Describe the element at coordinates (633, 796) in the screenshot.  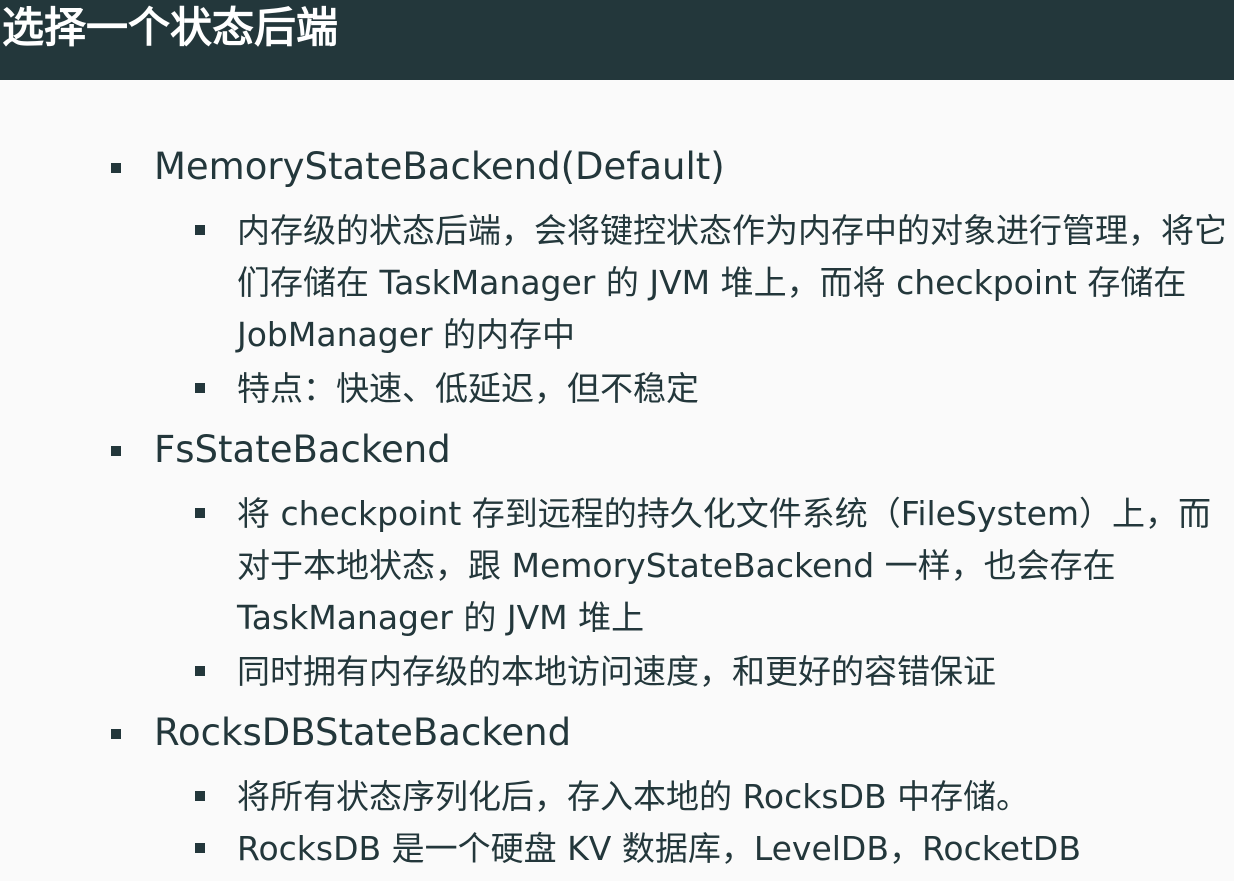
I see `list-item: 将所有状态序列化后，存入本地的 RocksDB 中存储。` at that location.